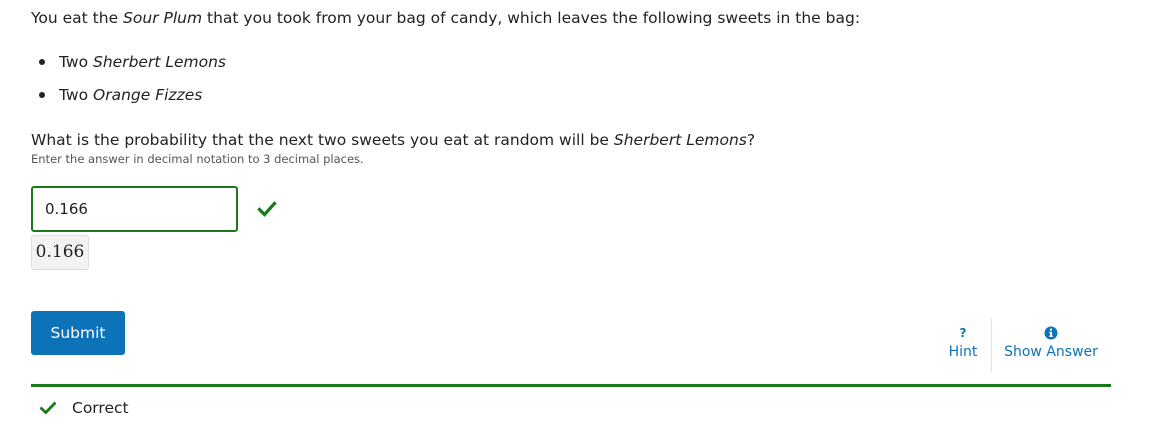 The image size is (1161, 428). I want to click on sweet-name: Sherbert Lemons, so click(159, 62).